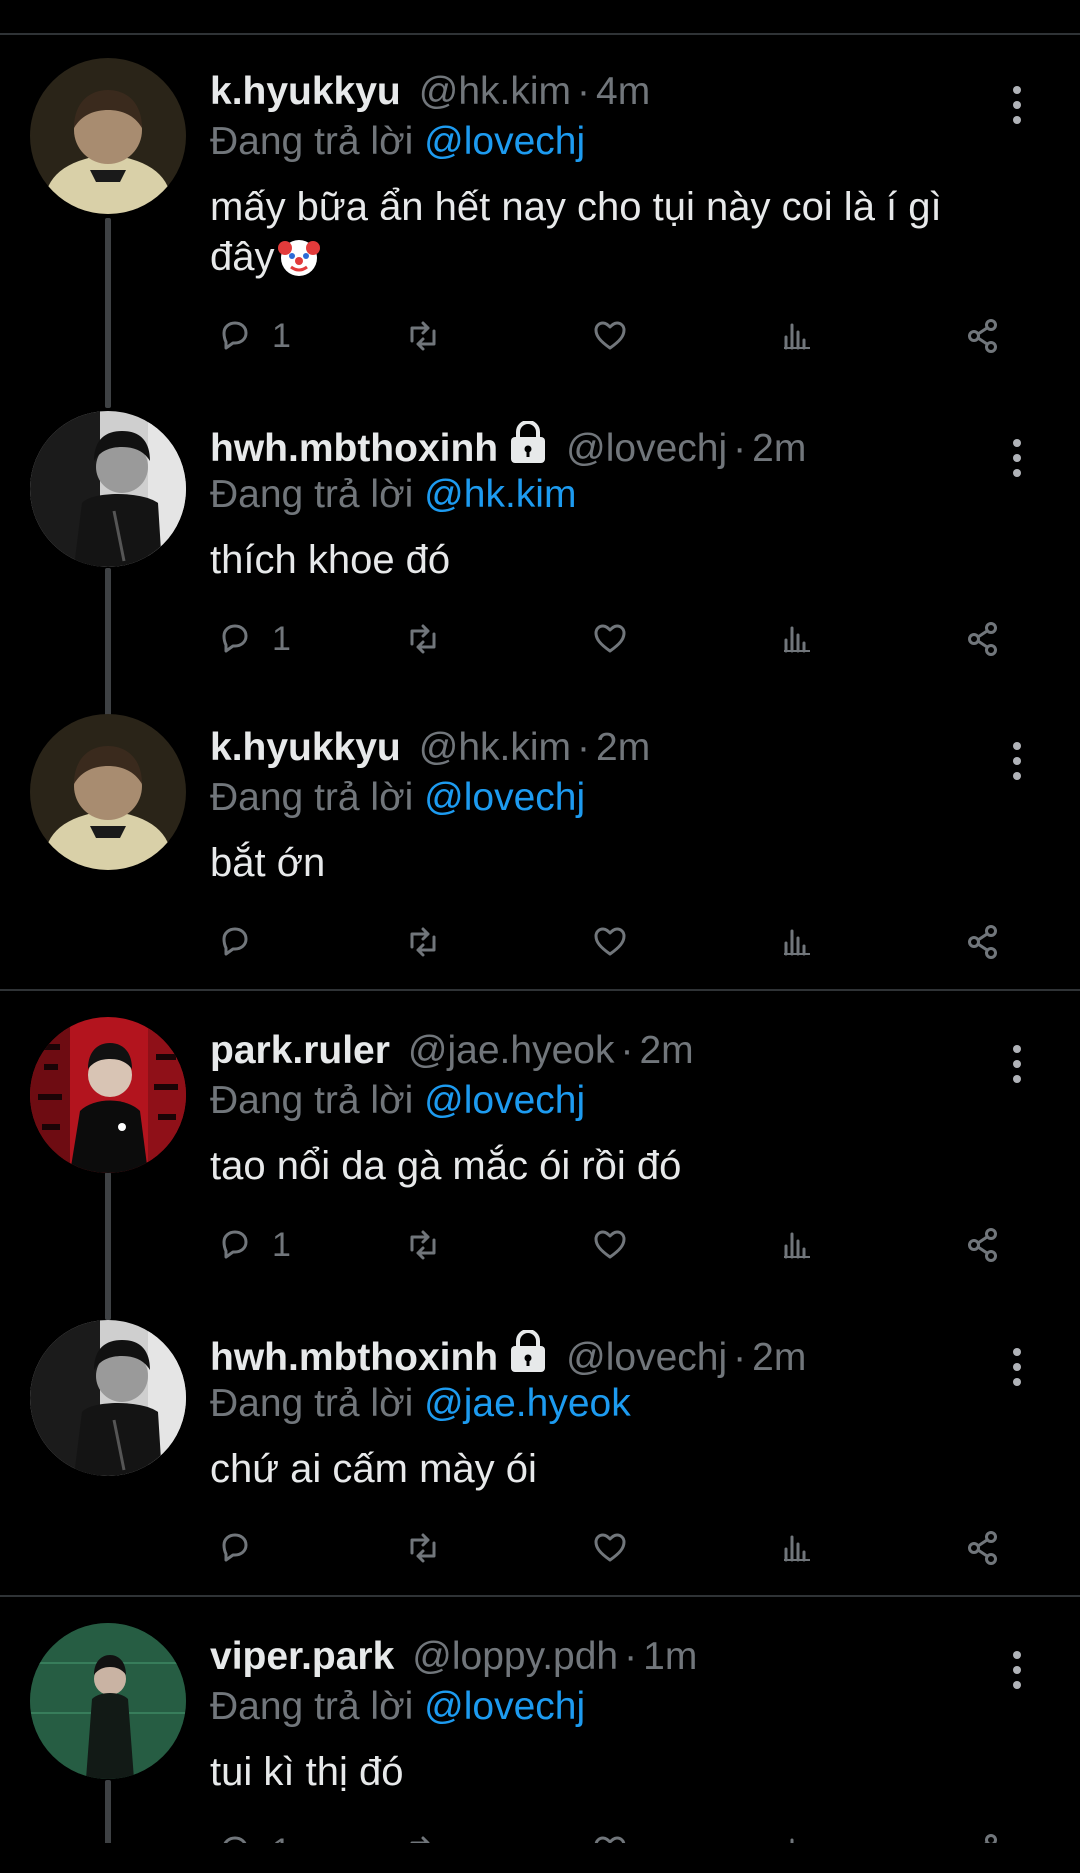 This screenshot has width=1080, height=1873. Describe the element at coordinates (300, 1050) in the screenshot. I see `display-name: park.ruler` at that location.